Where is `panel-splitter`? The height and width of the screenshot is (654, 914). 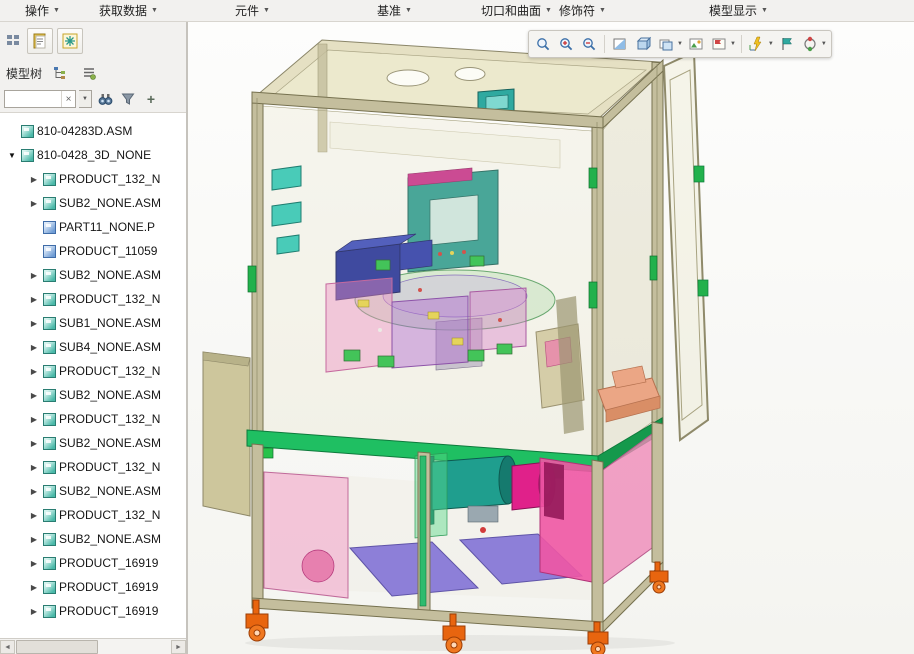
panel-splitter is located at coordinates (187, 338).